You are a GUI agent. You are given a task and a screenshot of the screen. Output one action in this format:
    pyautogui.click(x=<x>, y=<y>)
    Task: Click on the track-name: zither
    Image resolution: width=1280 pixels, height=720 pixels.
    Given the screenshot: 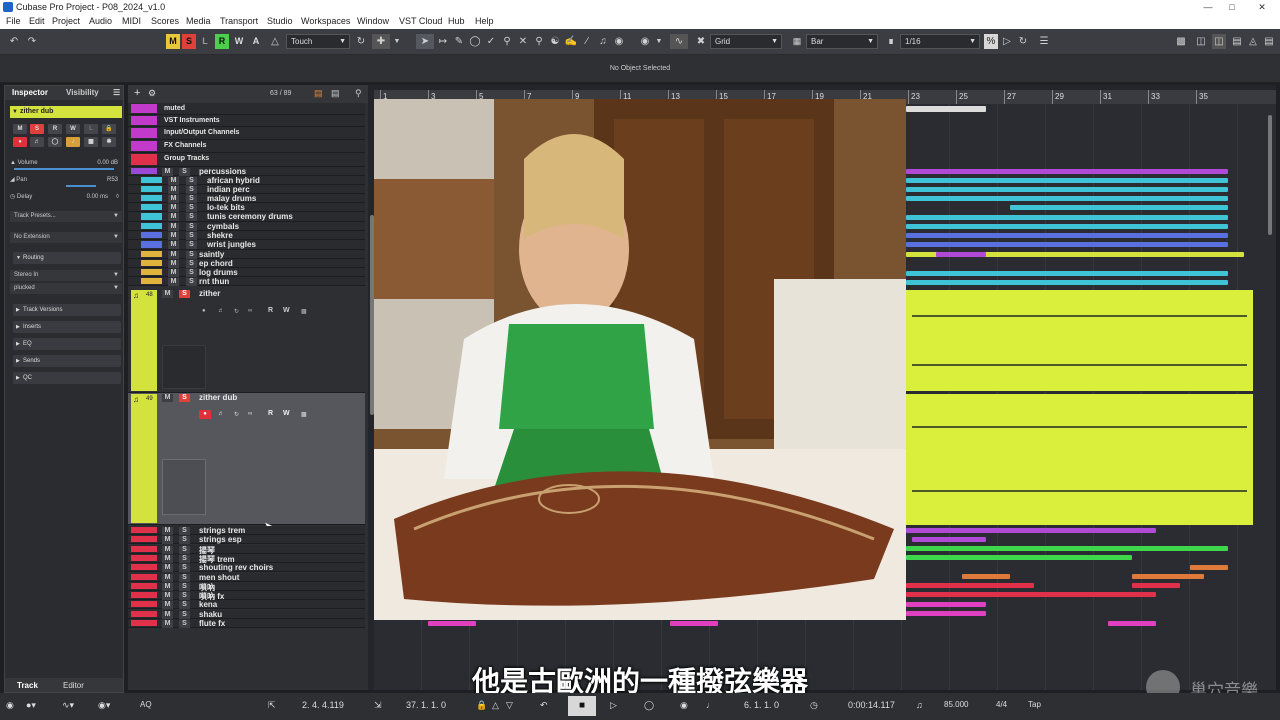 What is the action you would take?
    pyautogui.click(x=209, y=293)
    